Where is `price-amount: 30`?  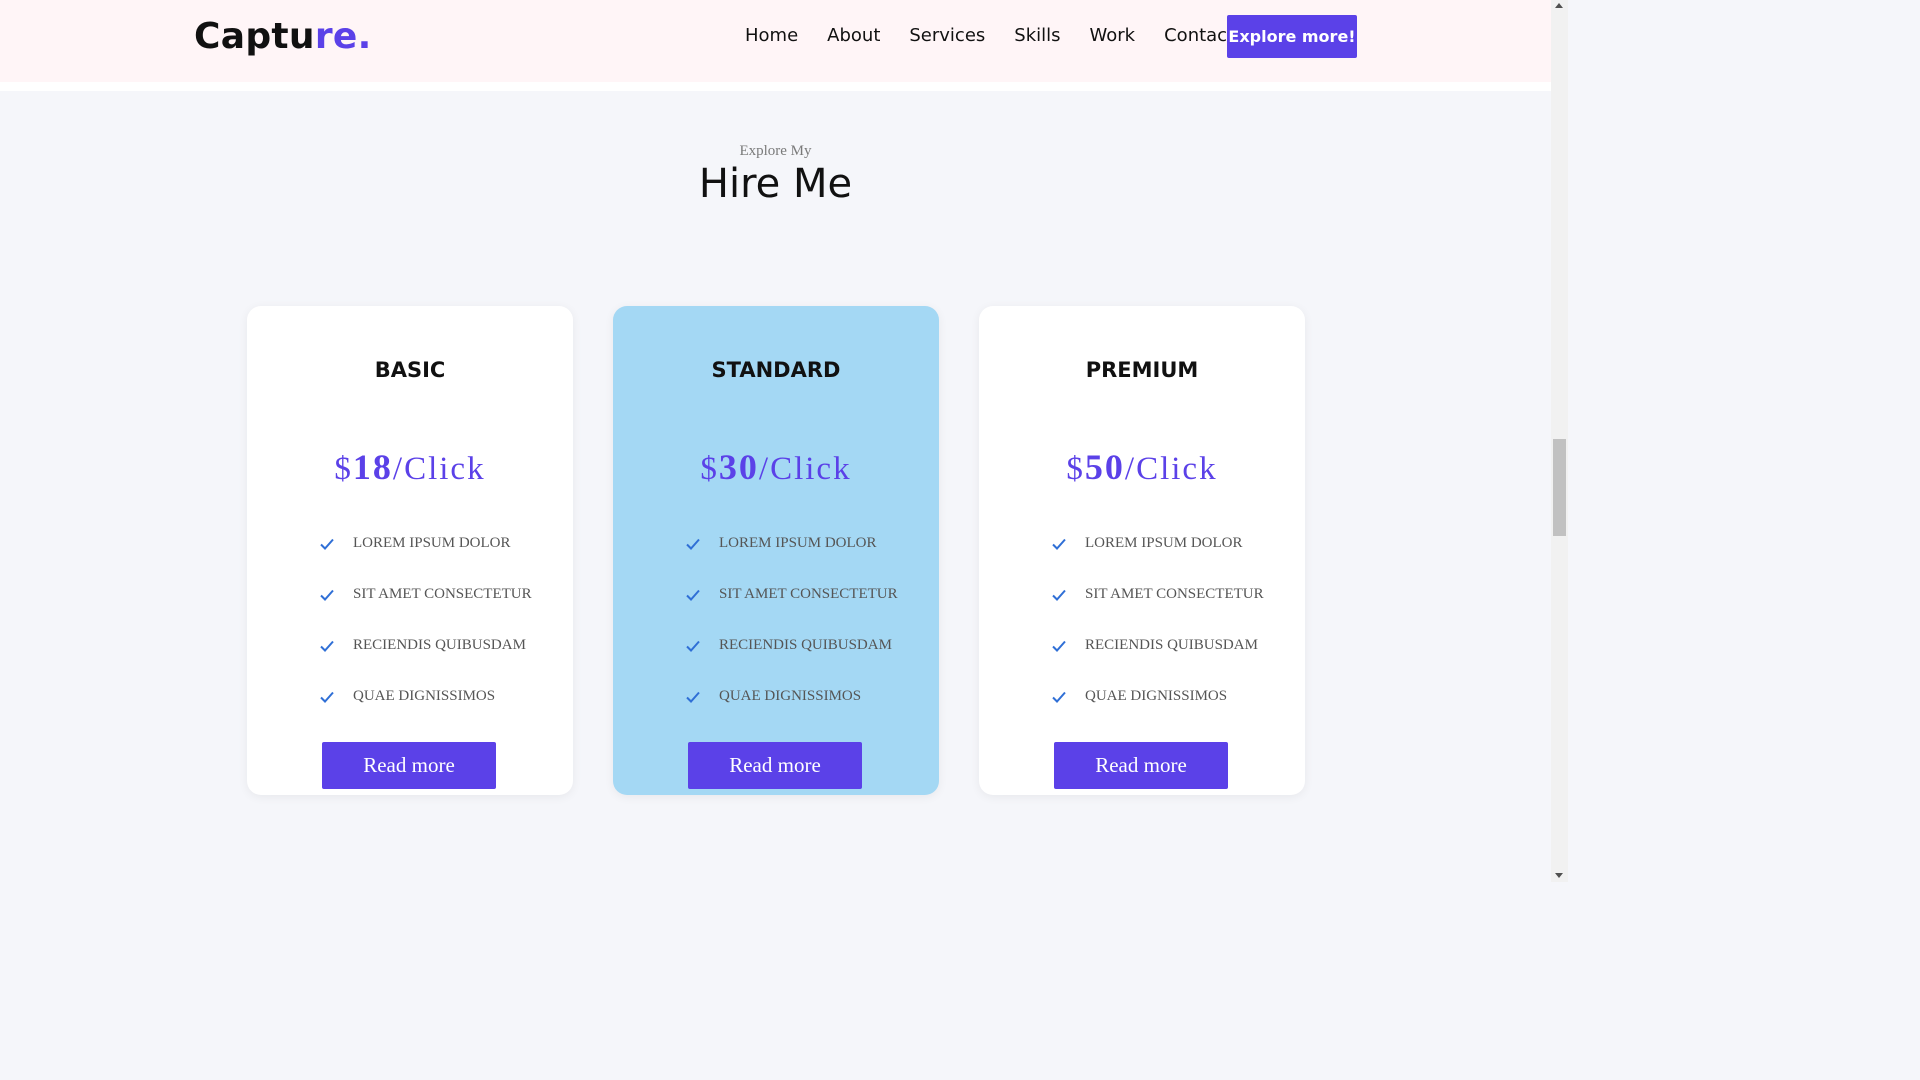 price-amount: 30 is located at coordinates (738, 467).